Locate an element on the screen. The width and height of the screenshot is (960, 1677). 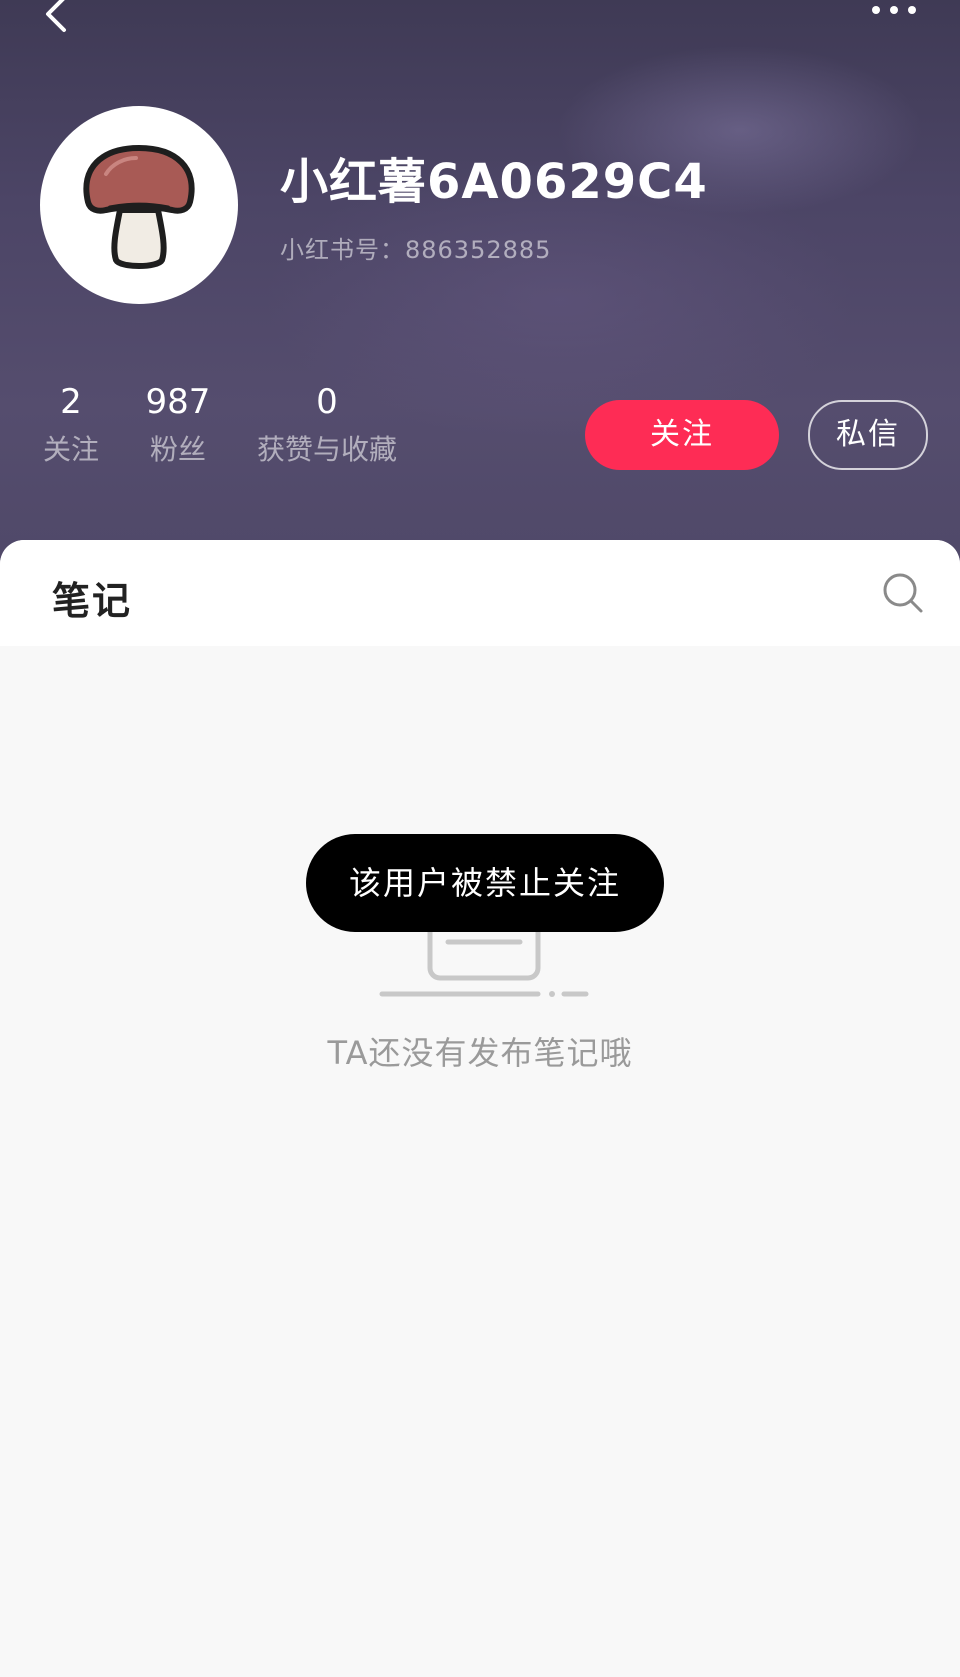
search-button is located at coordinates (903, 593).